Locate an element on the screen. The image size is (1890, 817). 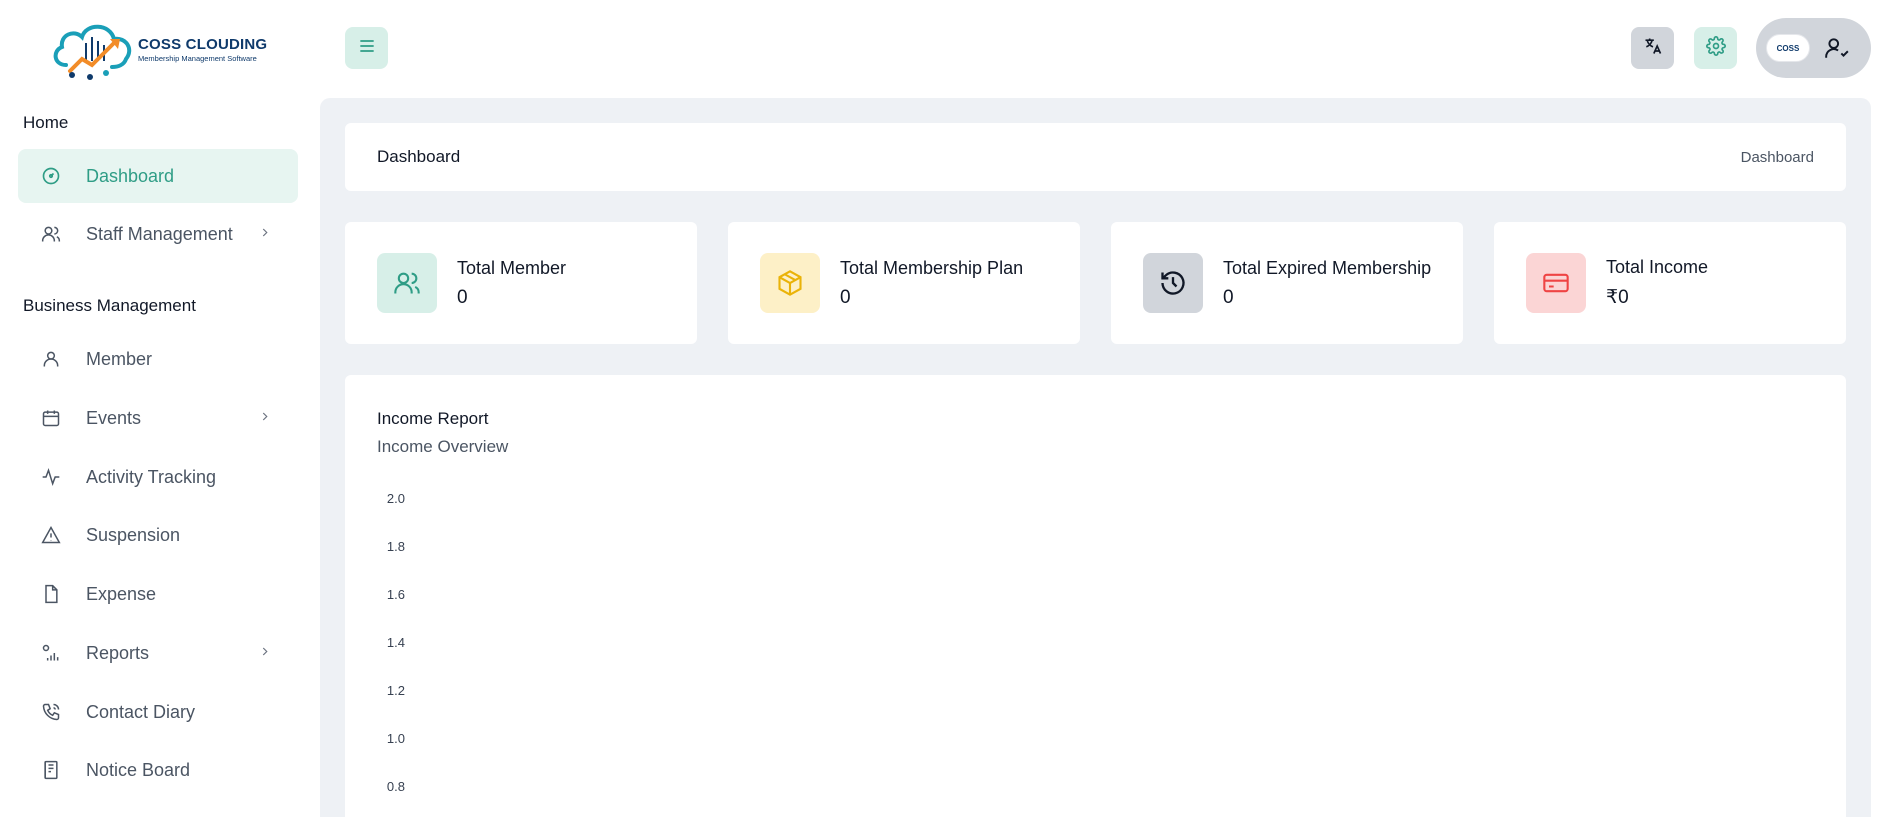
y-tick-label: 1.8 is located at coordinates (396, 546).